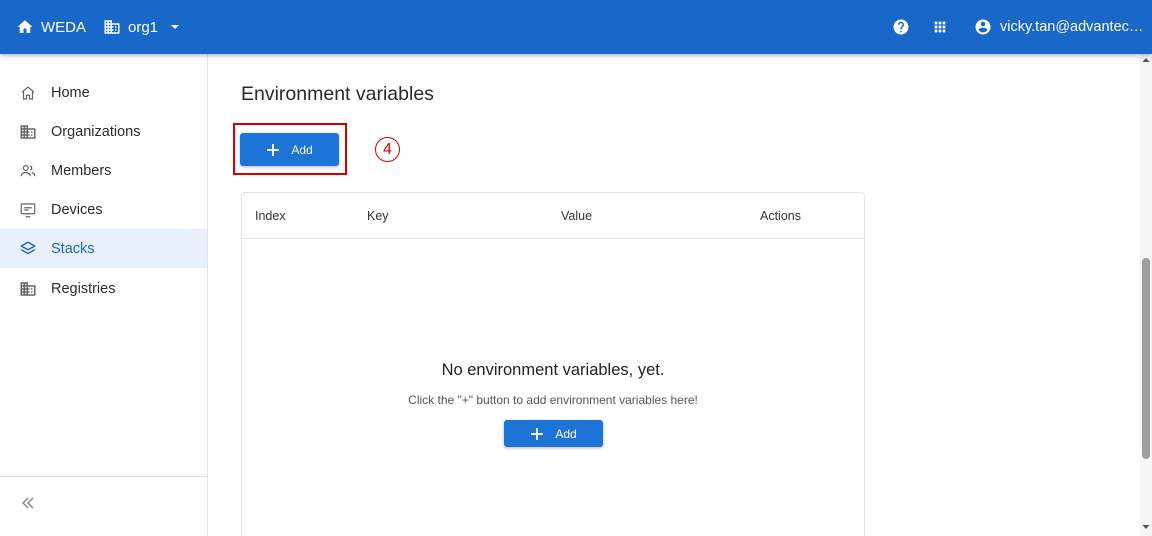 The height and width of the screenshot is (536, 1152). I want to click on sidebar-divider, so click(103, 476).